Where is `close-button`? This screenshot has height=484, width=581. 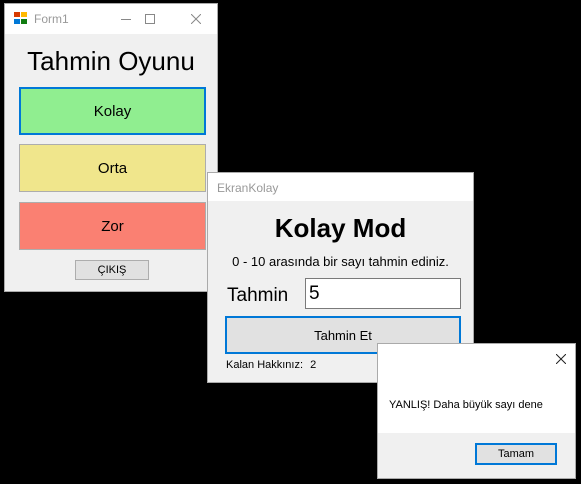 close-button is located at coordinates (196, 19).